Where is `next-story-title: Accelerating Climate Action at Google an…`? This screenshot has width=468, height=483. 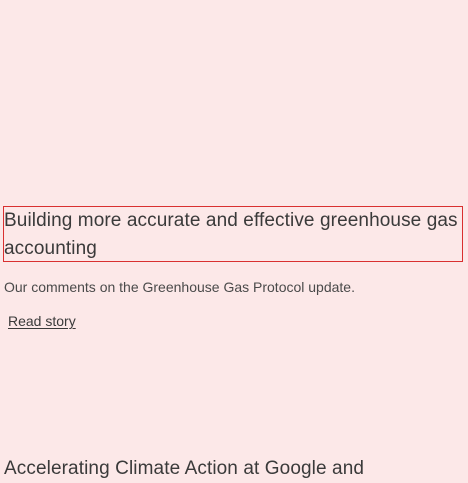
next-story-title: Accelerating Climate Action at Google an… is located at coordinates (184, 469).